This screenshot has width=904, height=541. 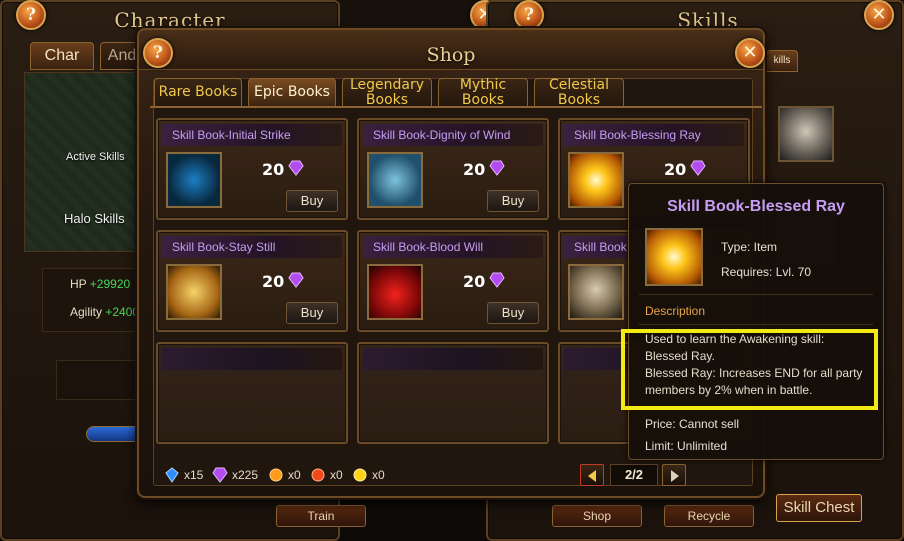 I want to click on tab-mythic-books: Mythic Books, so click(x=483, y=92).